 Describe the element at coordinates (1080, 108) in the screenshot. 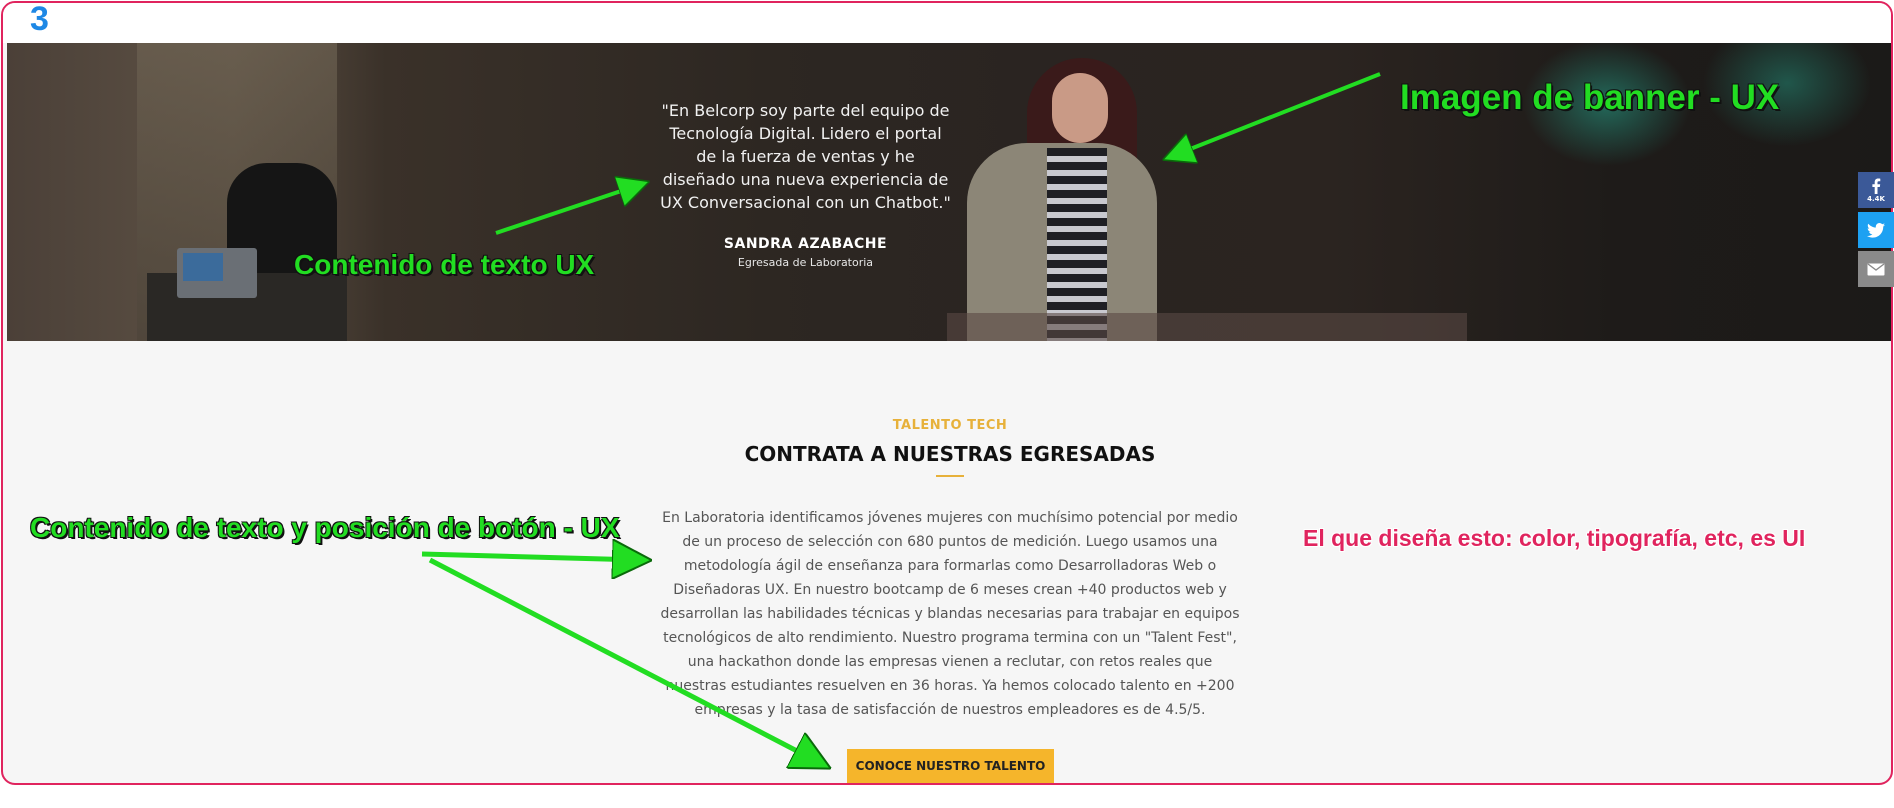

I see `banner-speaker-face` at that location.